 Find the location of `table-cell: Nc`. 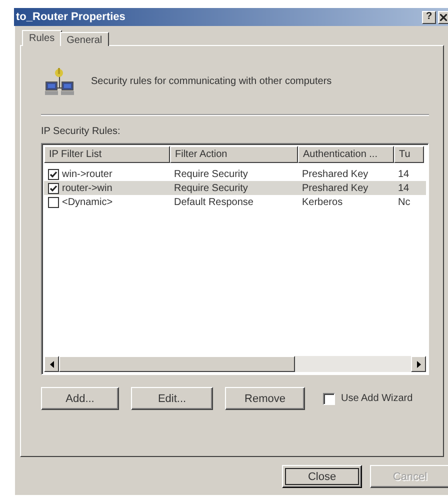

table-cell: Nc is located at coordinates (404, 202).